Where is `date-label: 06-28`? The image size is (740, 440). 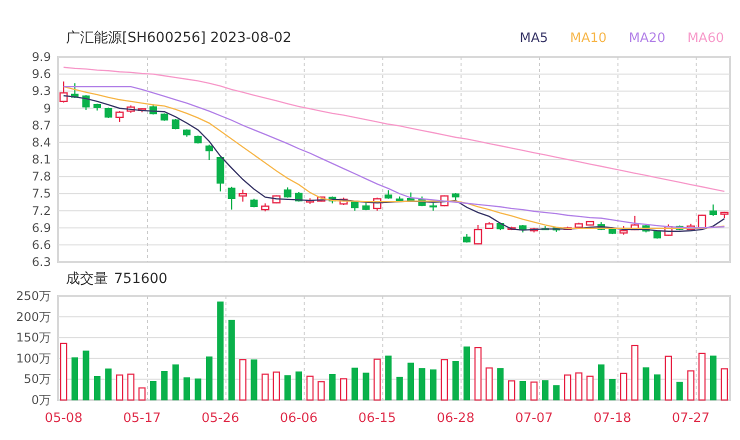
date-label: 06-28 is located at coordinates (455, 418).